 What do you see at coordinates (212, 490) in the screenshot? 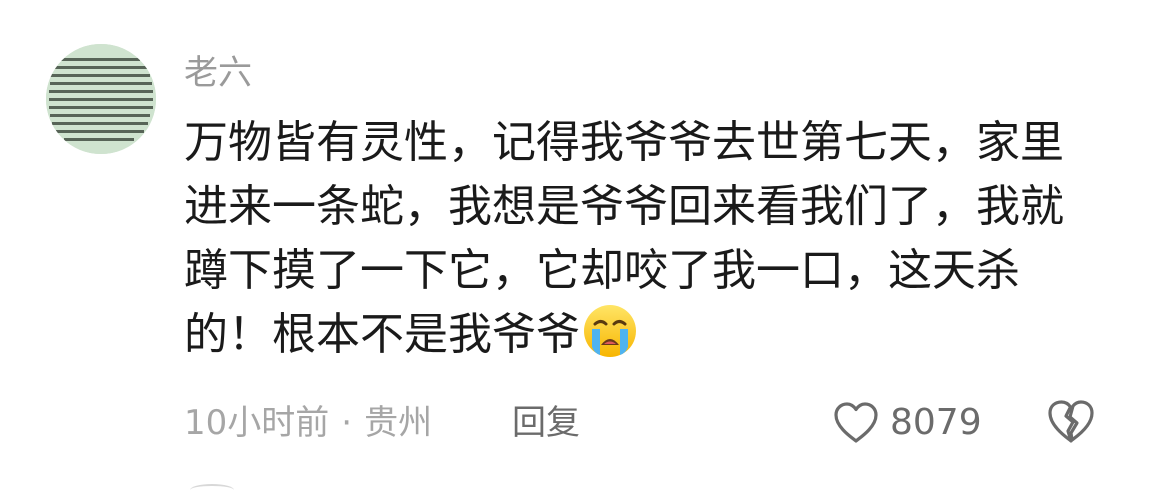
I see `next-comment-avatar` at bounding box center [212, 490].